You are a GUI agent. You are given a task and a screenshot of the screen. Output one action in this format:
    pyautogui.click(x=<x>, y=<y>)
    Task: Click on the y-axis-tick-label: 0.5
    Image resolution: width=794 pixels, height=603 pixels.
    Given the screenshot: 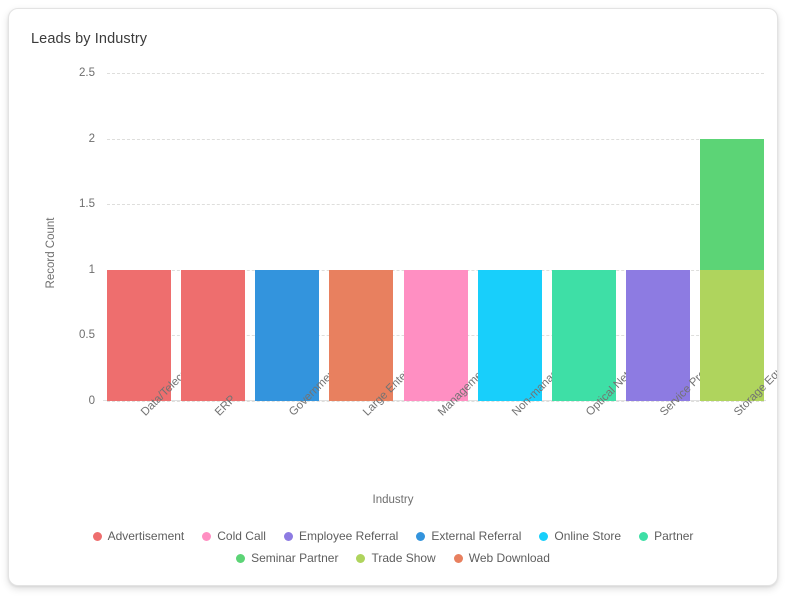 What is the action you would take?
    pyautogui.click(x=87, y=335)
    